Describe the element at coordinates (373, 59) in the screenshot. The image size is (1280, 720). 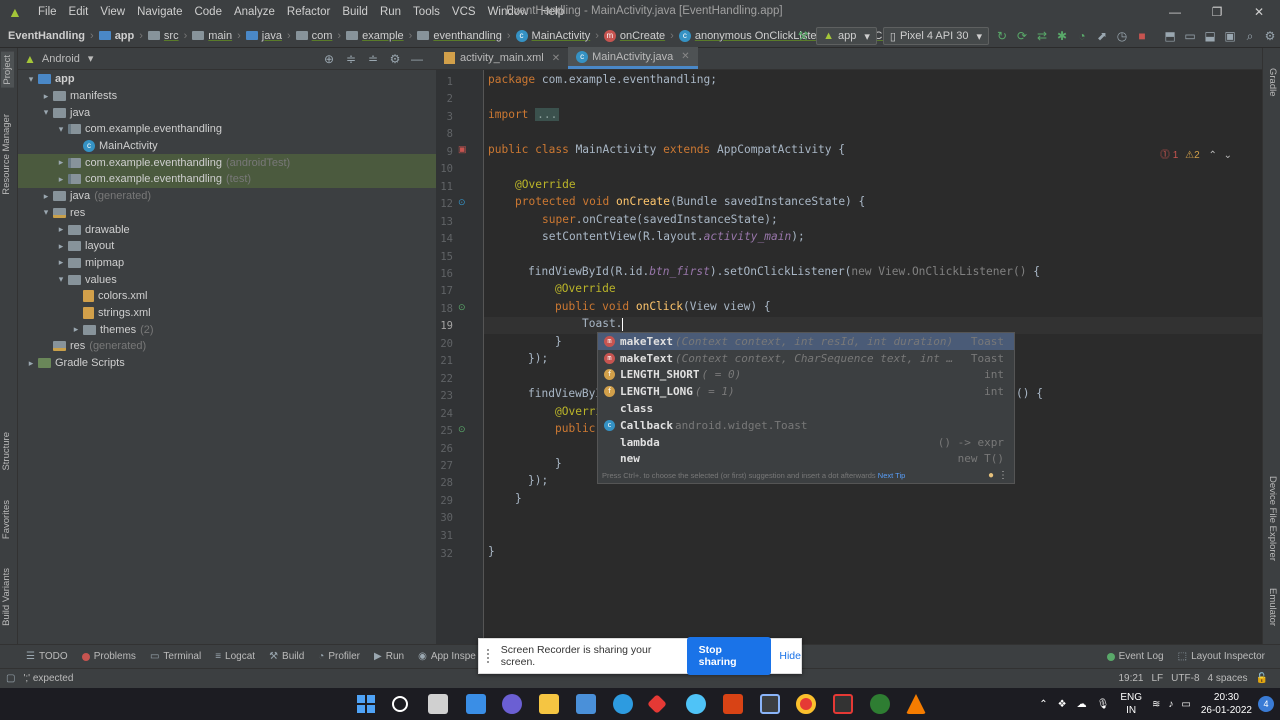
I see `collapse-all-icon: ≐` at that location.